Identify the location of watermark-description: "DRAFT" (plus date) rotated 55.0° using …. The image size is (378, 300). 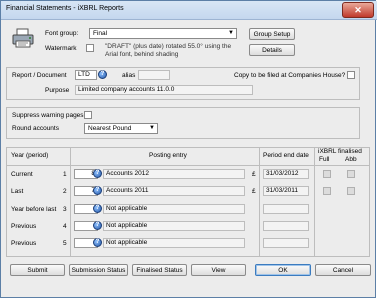
(168, 50).